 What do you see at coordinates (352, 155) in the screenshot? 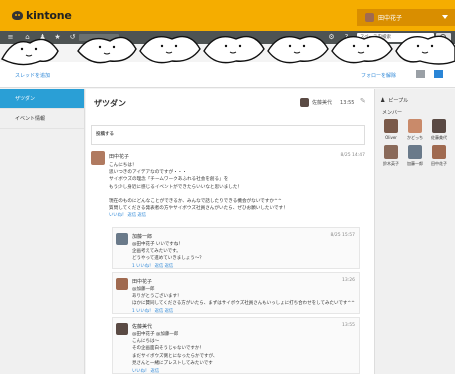
I see `post-time: 8/25 14:47` at bounding box center [352, 155].